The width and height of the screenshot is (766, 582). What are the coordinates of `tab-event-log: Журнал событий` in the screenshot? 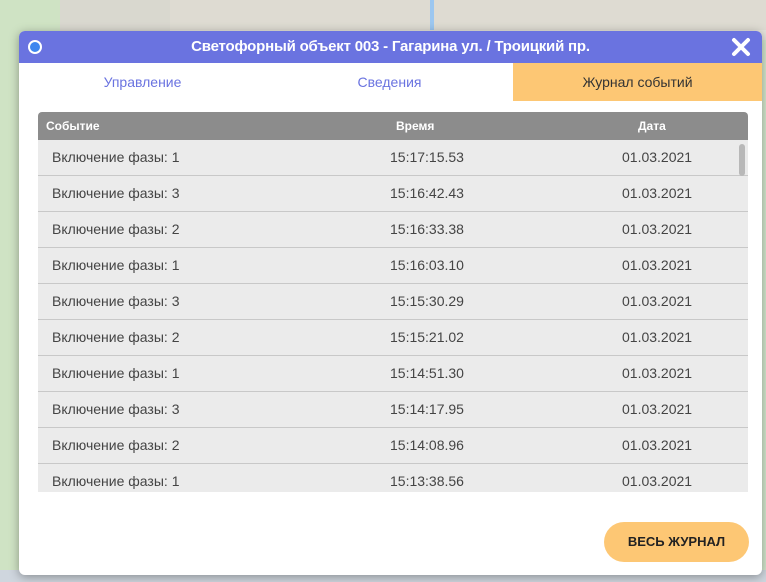 It's located at (637, 82).